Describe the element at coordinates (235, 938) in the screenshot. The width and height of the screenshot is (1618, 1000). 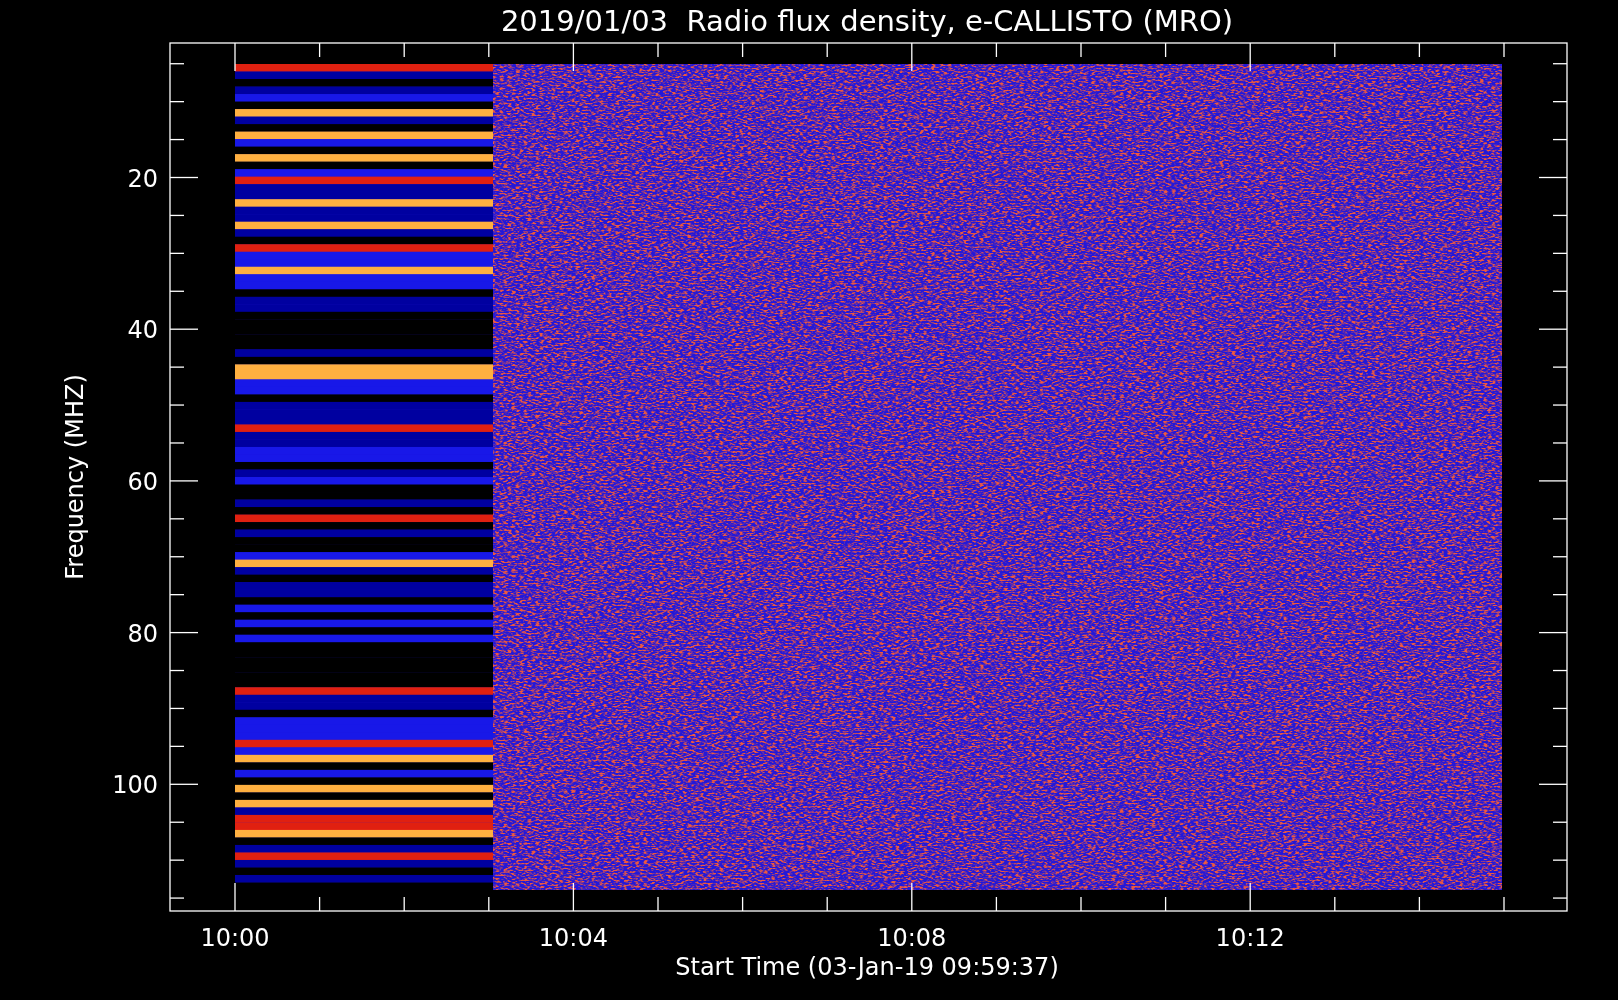
I see `axis-tick-label: 10:00` at that location.